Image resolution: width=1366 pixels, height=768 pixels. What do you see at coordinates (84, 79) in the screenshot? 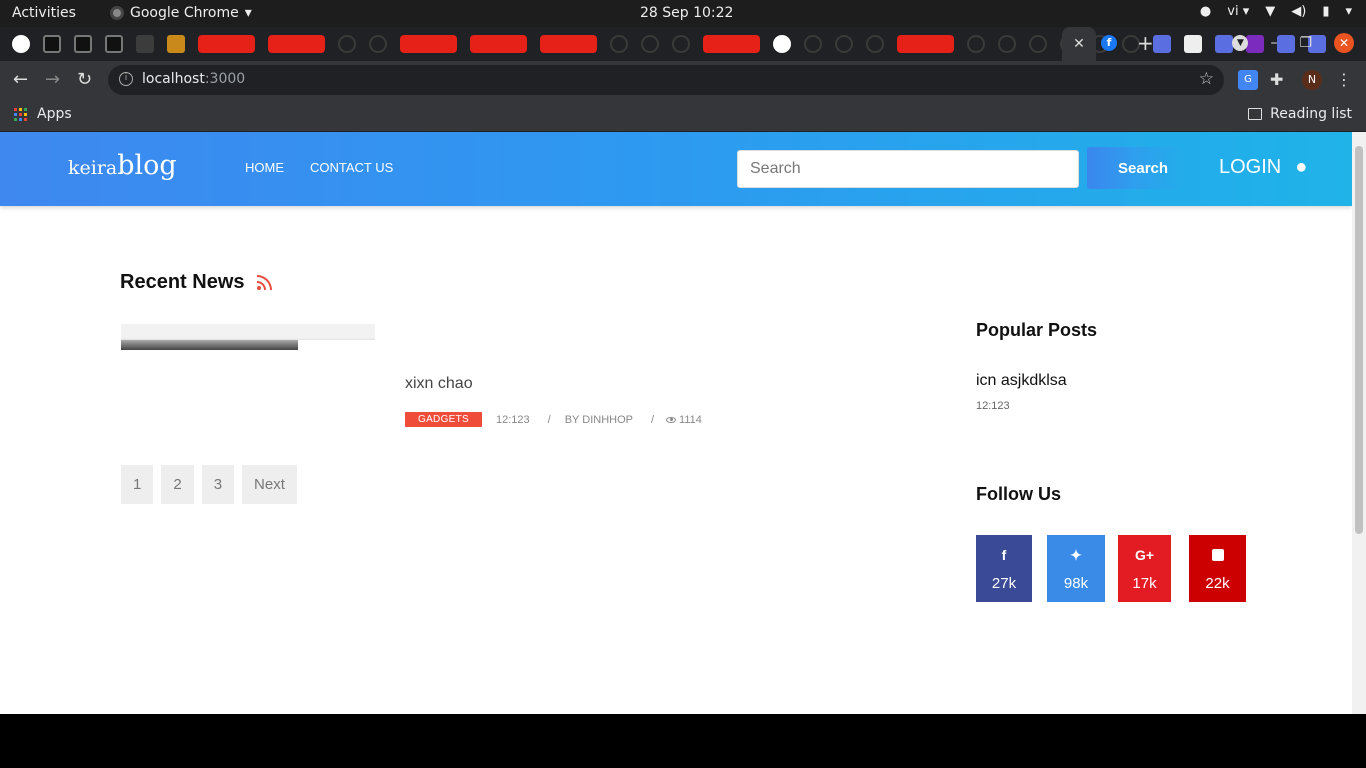
I see `reload-icon: ↻` at bounding box center [84, 79].